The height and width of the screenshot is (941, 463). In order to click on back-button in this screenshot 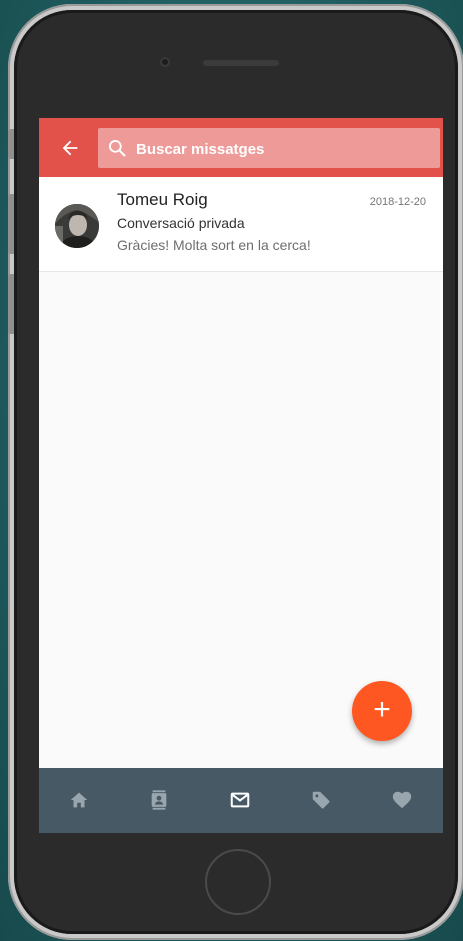, I will do `click(70, 148)`.